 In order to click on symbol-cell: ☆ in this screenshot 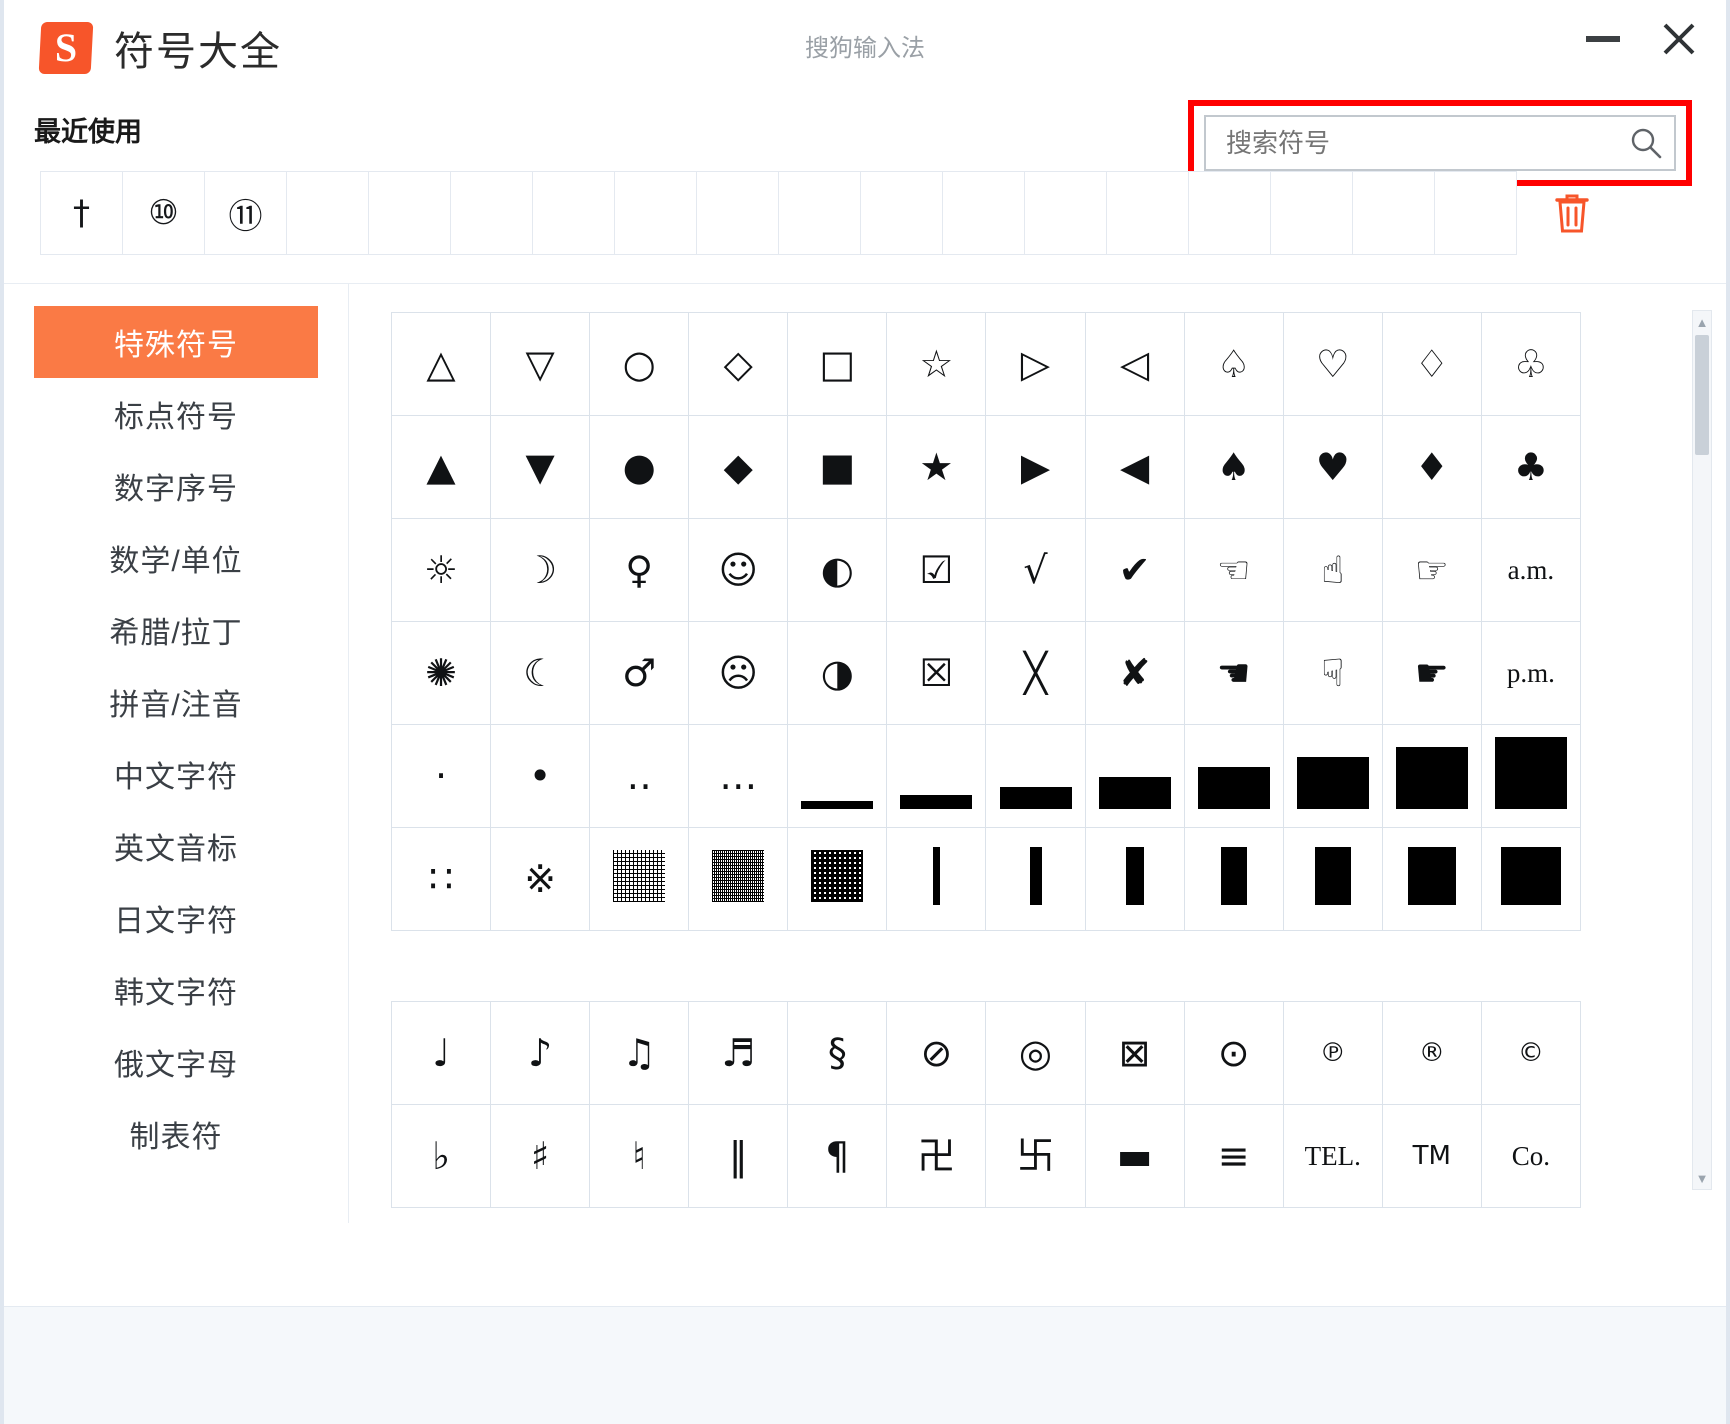, I will do `click(936, 364)`.